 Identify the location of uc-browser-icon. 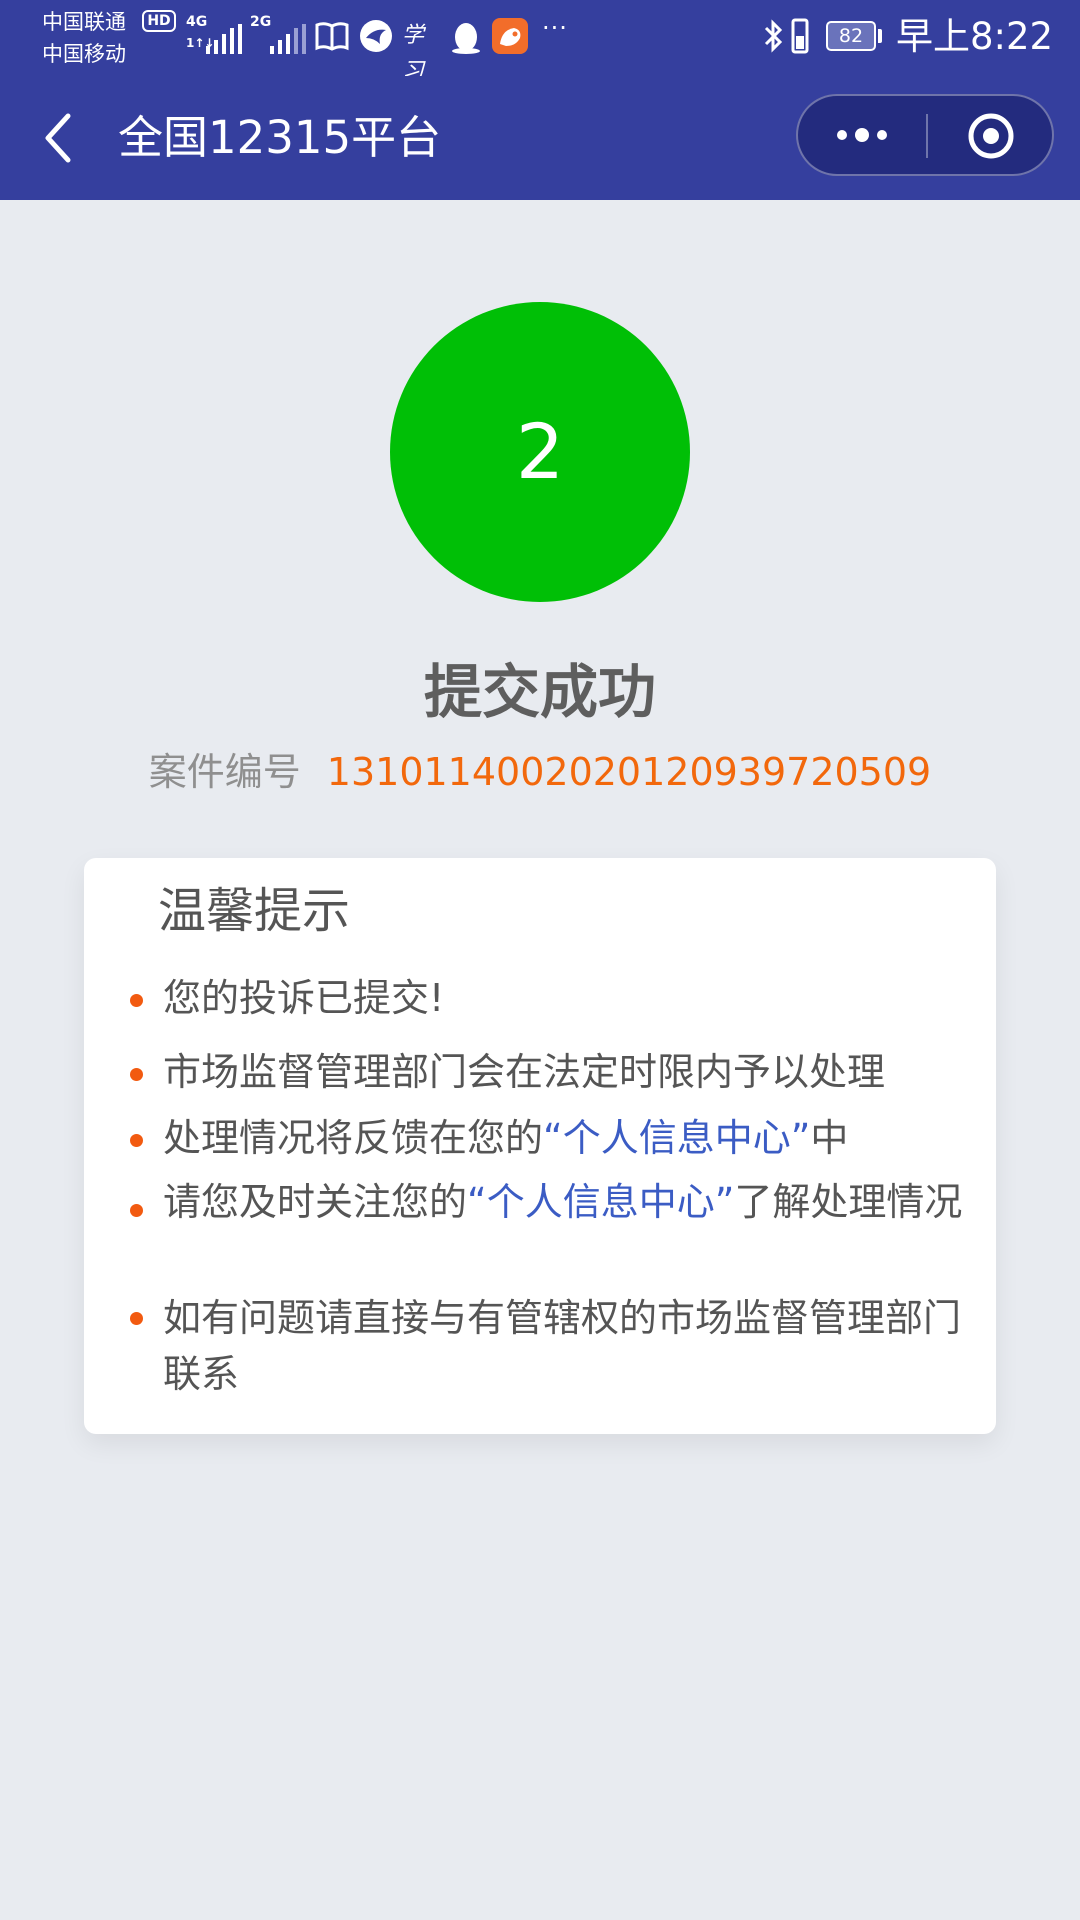
(510, 36).